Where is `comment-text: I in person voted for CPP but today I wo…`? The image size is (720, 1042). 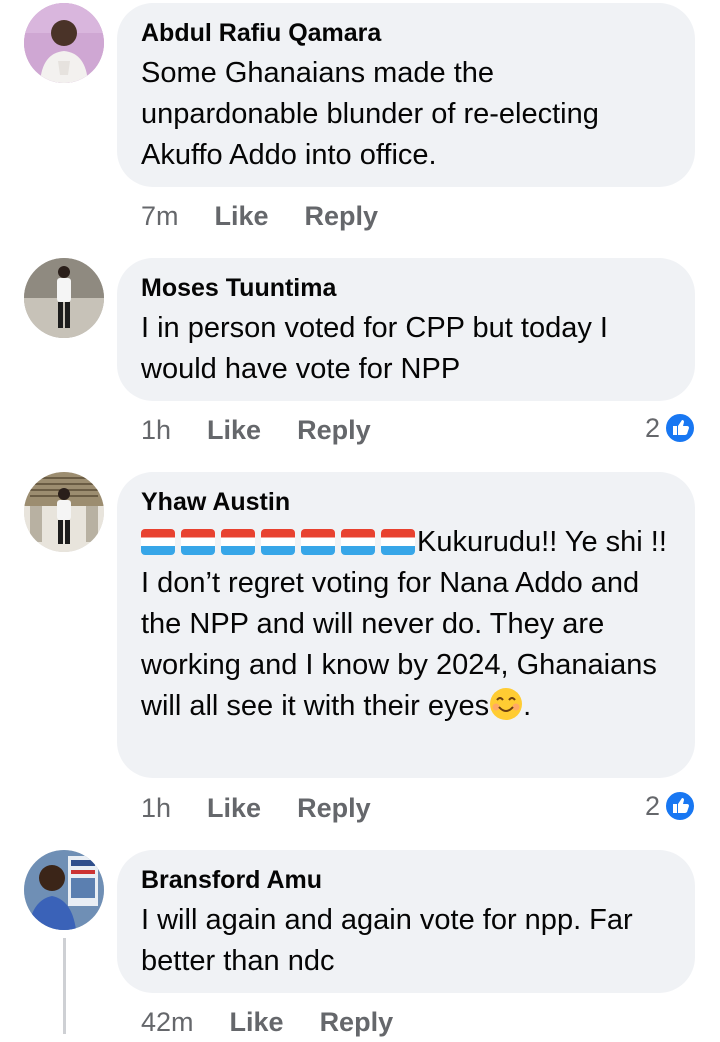 comment-text: I in person voted for CPP but today I wo… is located at coordinates (374, 348).